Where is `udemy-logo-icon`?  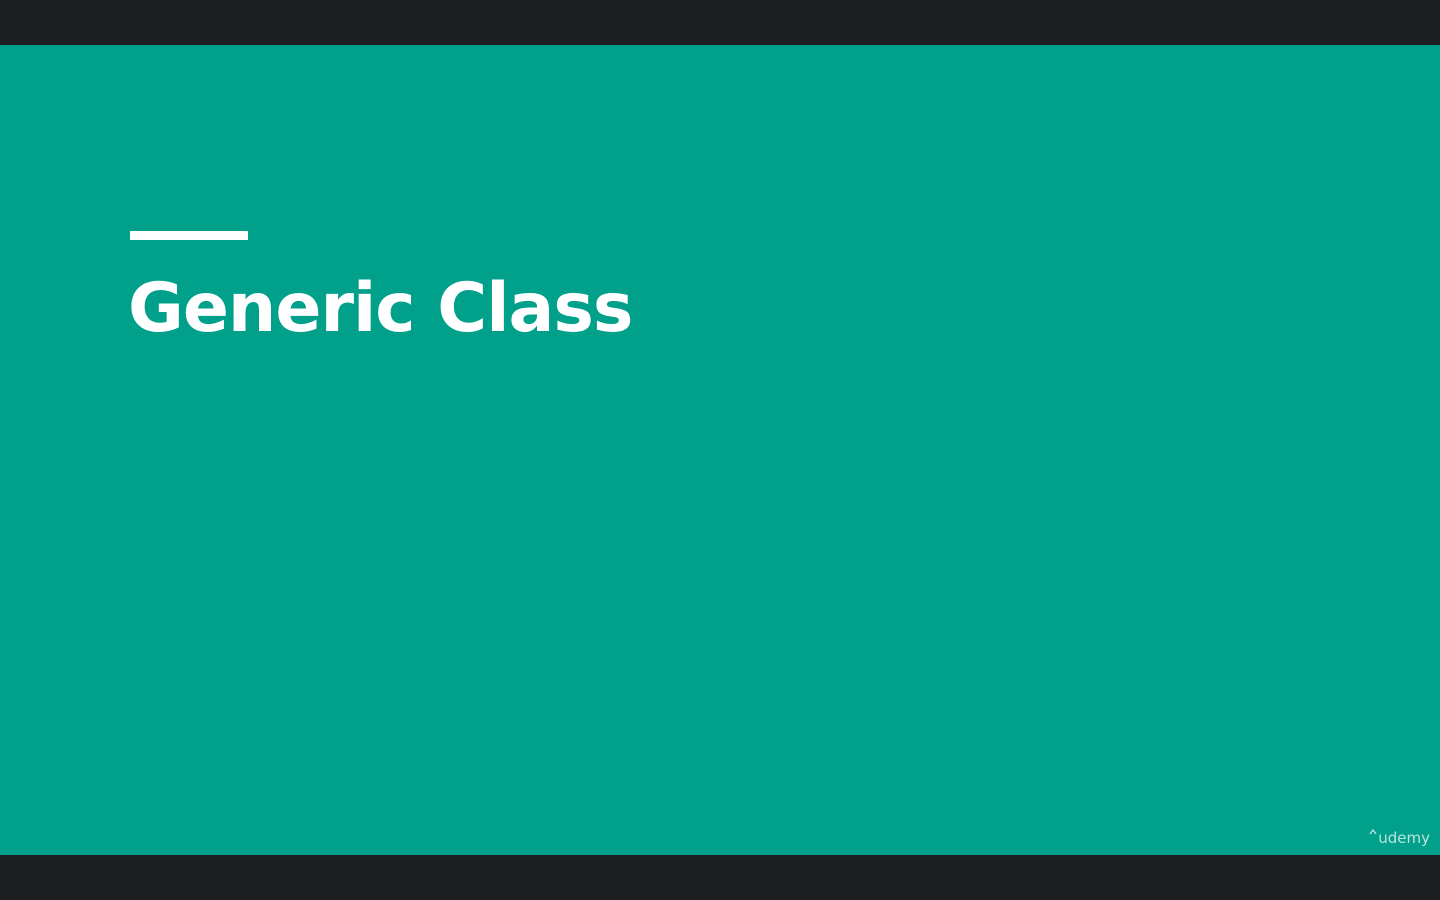 udemy-logo-icon is located at coordinates (1373, 832).